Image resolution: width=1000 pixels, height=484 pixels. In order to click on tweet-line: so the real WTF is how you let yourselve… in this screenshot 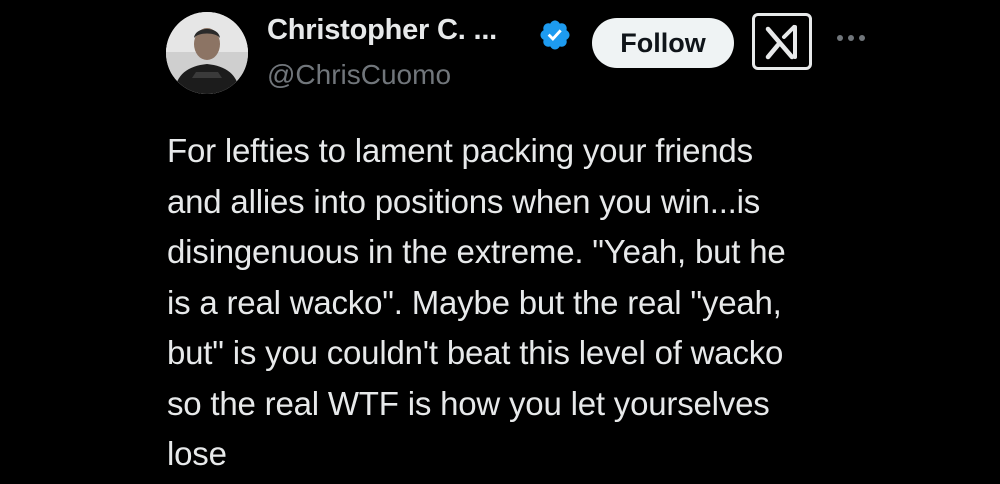, I will do `click(468, 403)`.